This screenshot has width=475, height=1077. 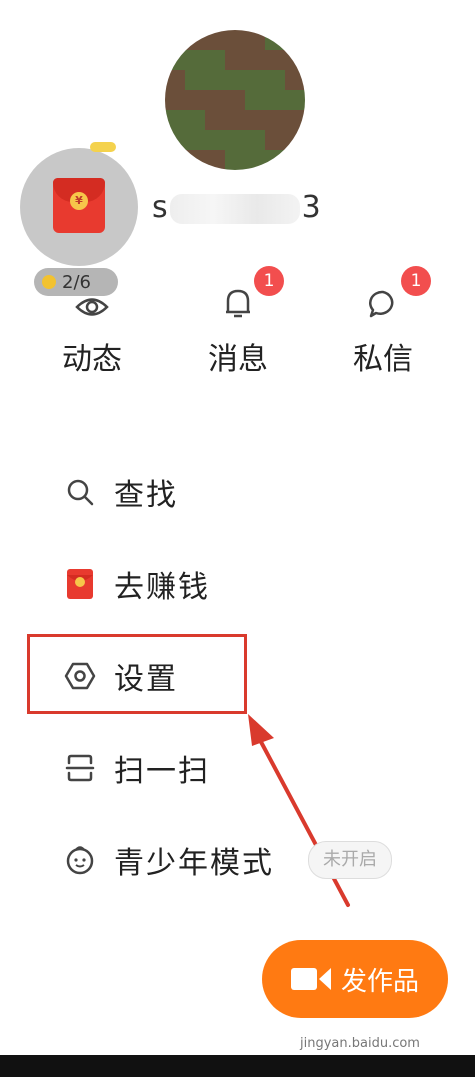 What do you see at coordinates (383, 359) in the screenshot?
I see `nav-private-messages-label: 私信` at bounding box center [383, 359].